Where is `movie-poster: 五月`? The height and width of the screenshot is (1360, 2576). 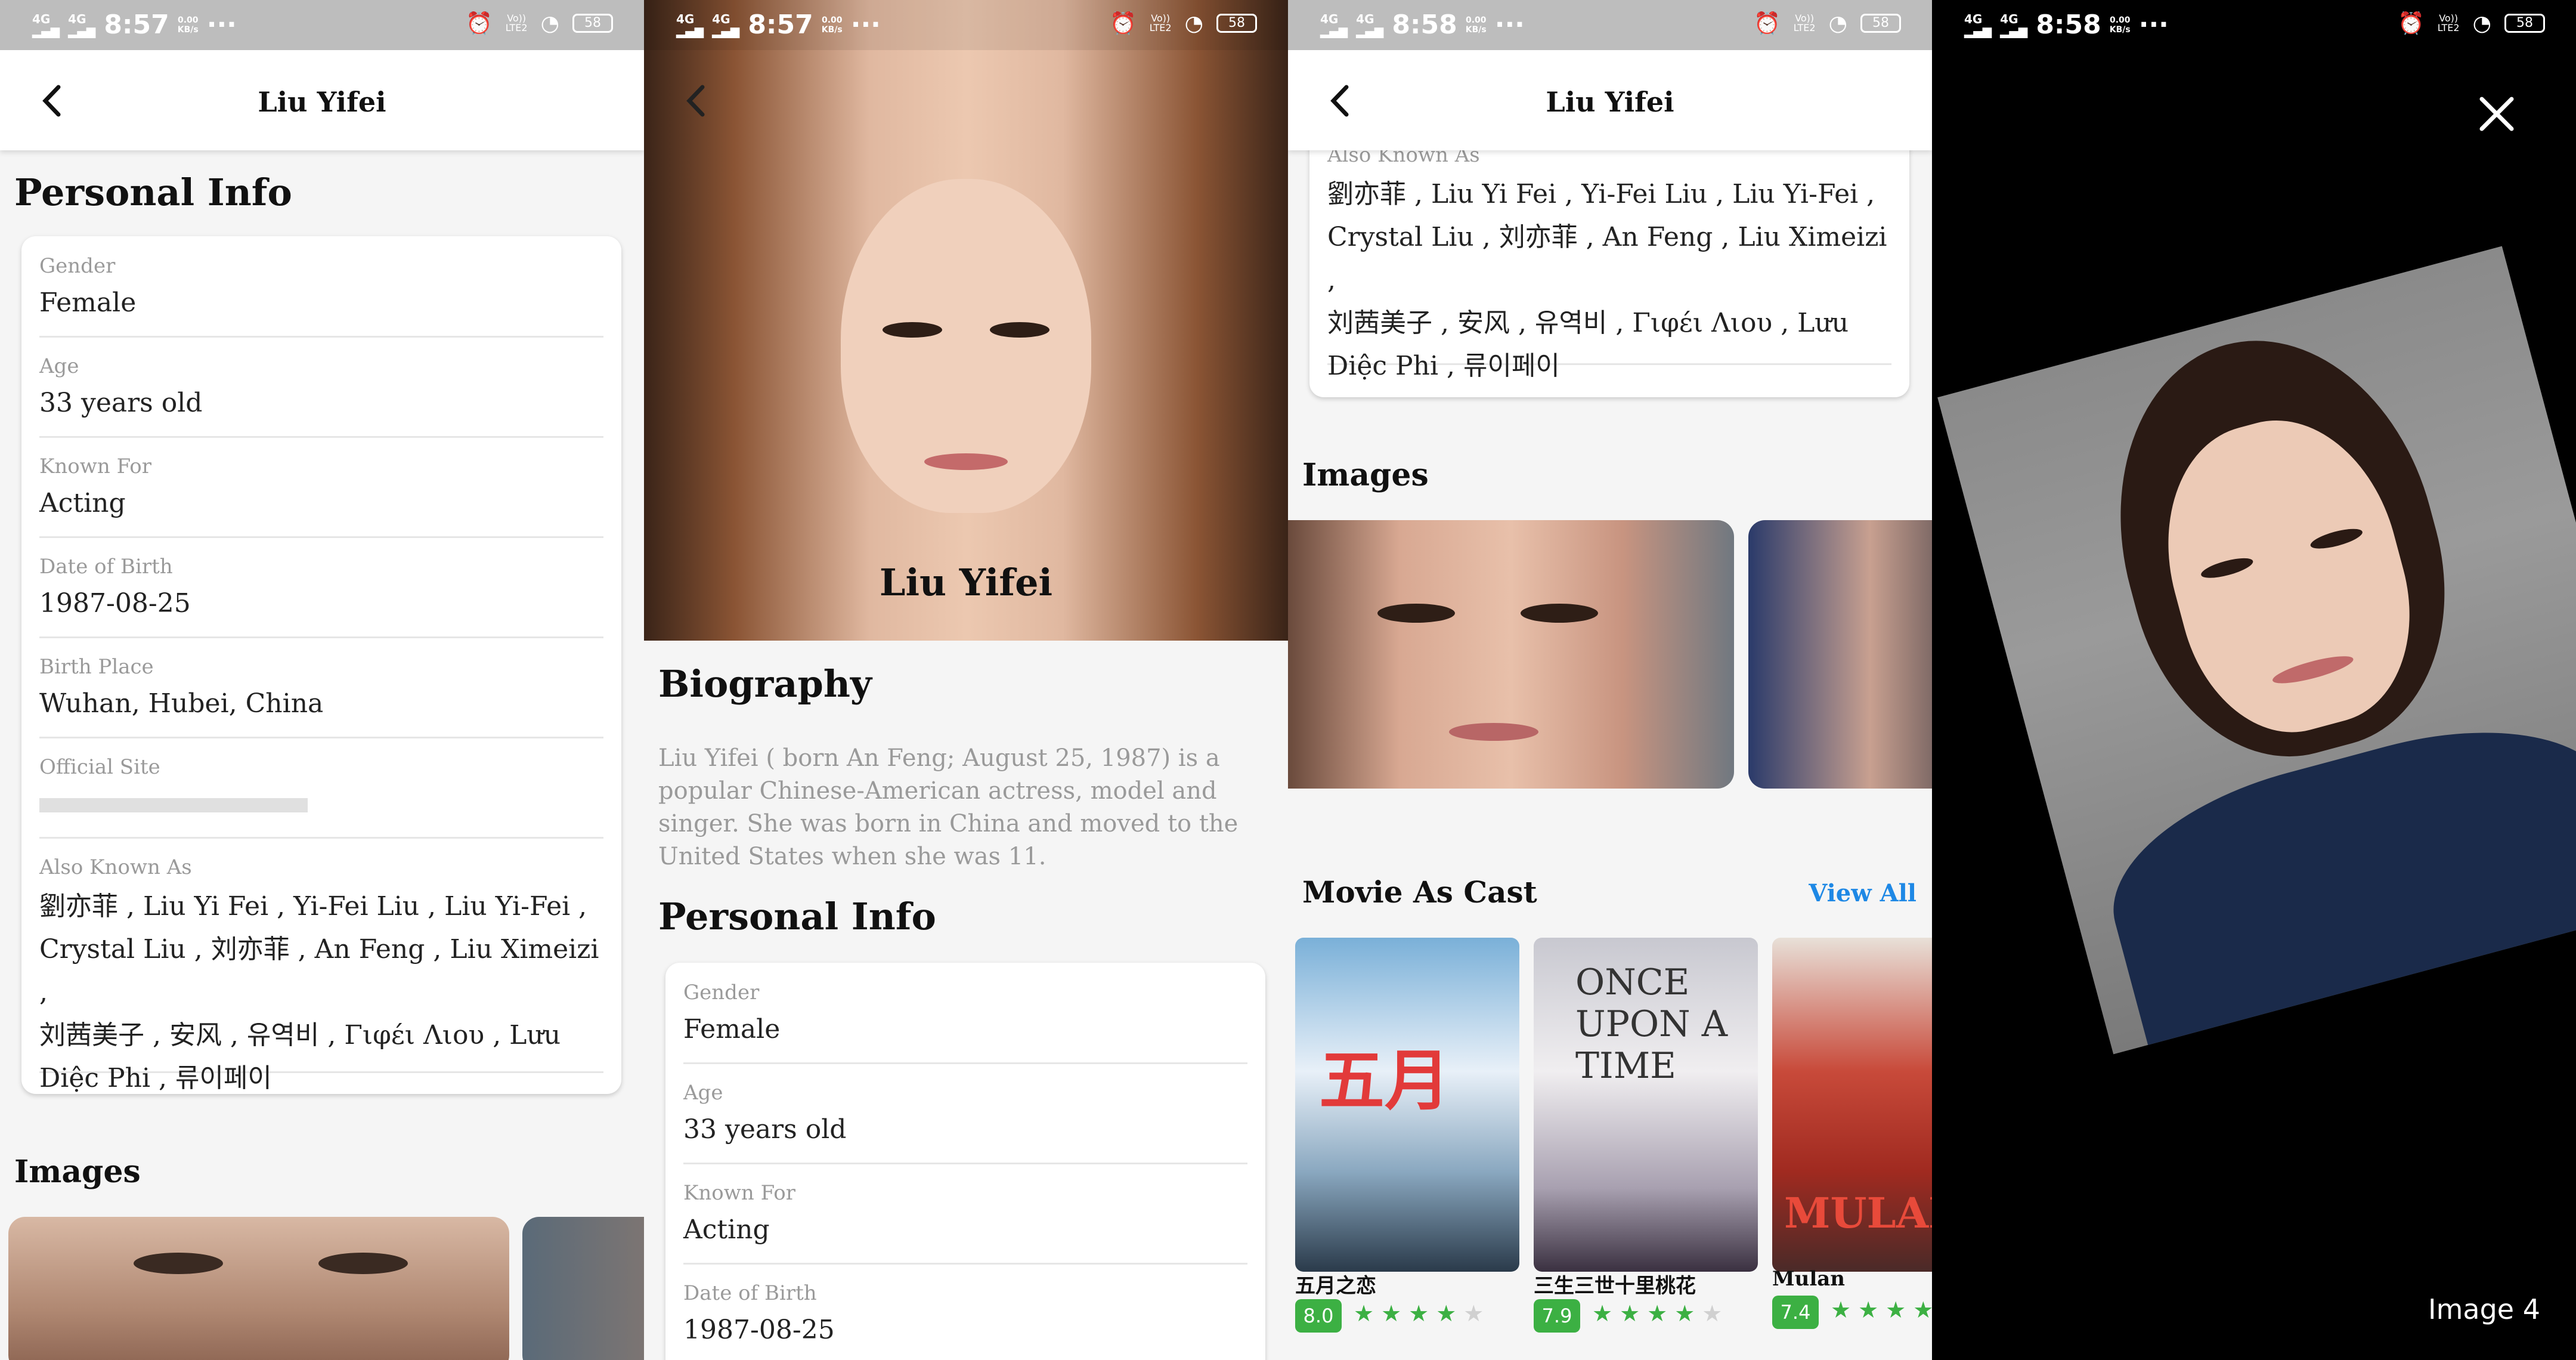 movie-poster: 五月 is located at coordinates (1407, 1105).